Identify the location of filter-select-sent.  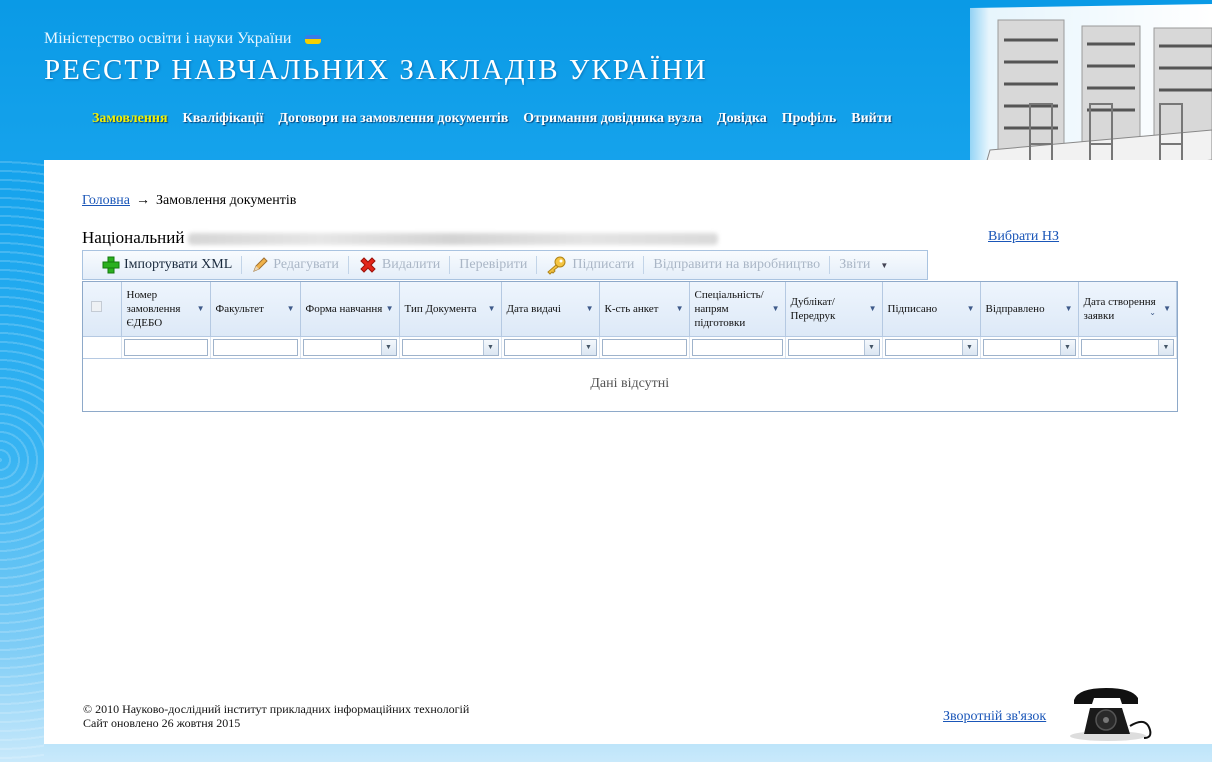
(1029, 347).